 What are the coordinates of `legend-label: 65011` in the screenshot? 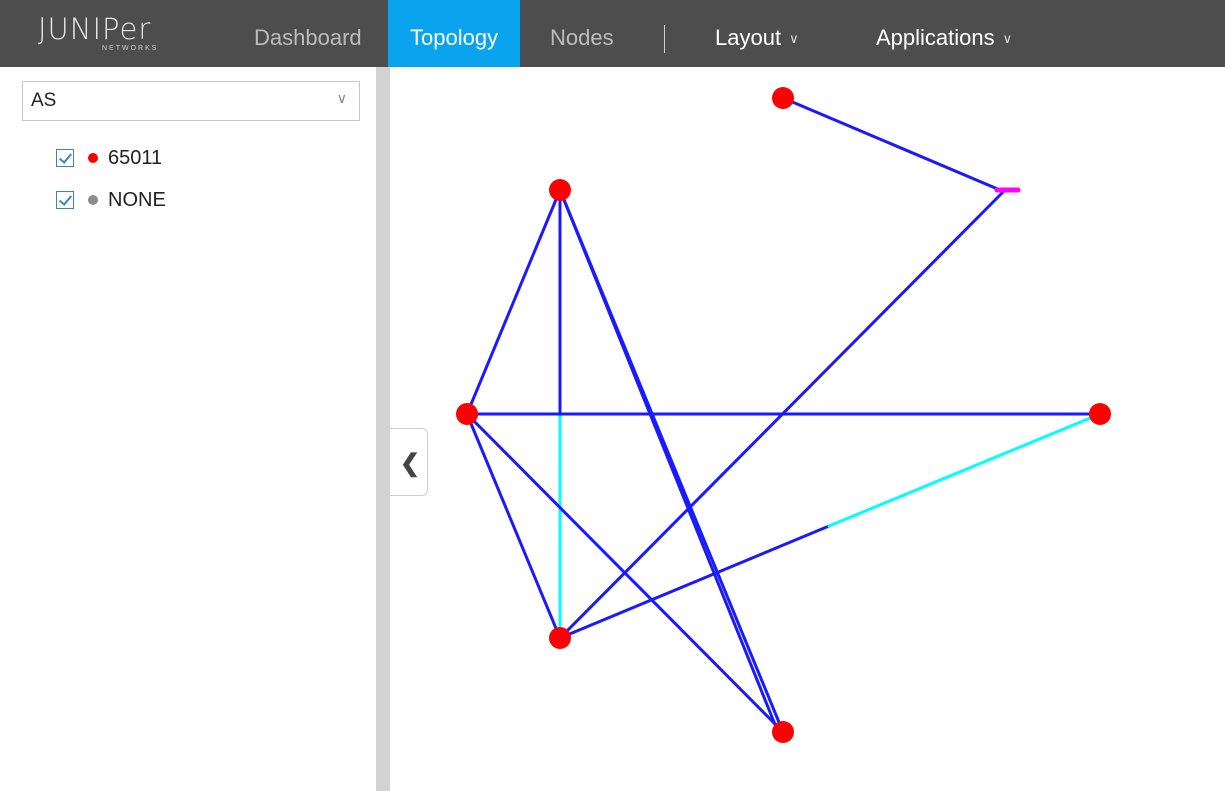 It's located at (135, 157).